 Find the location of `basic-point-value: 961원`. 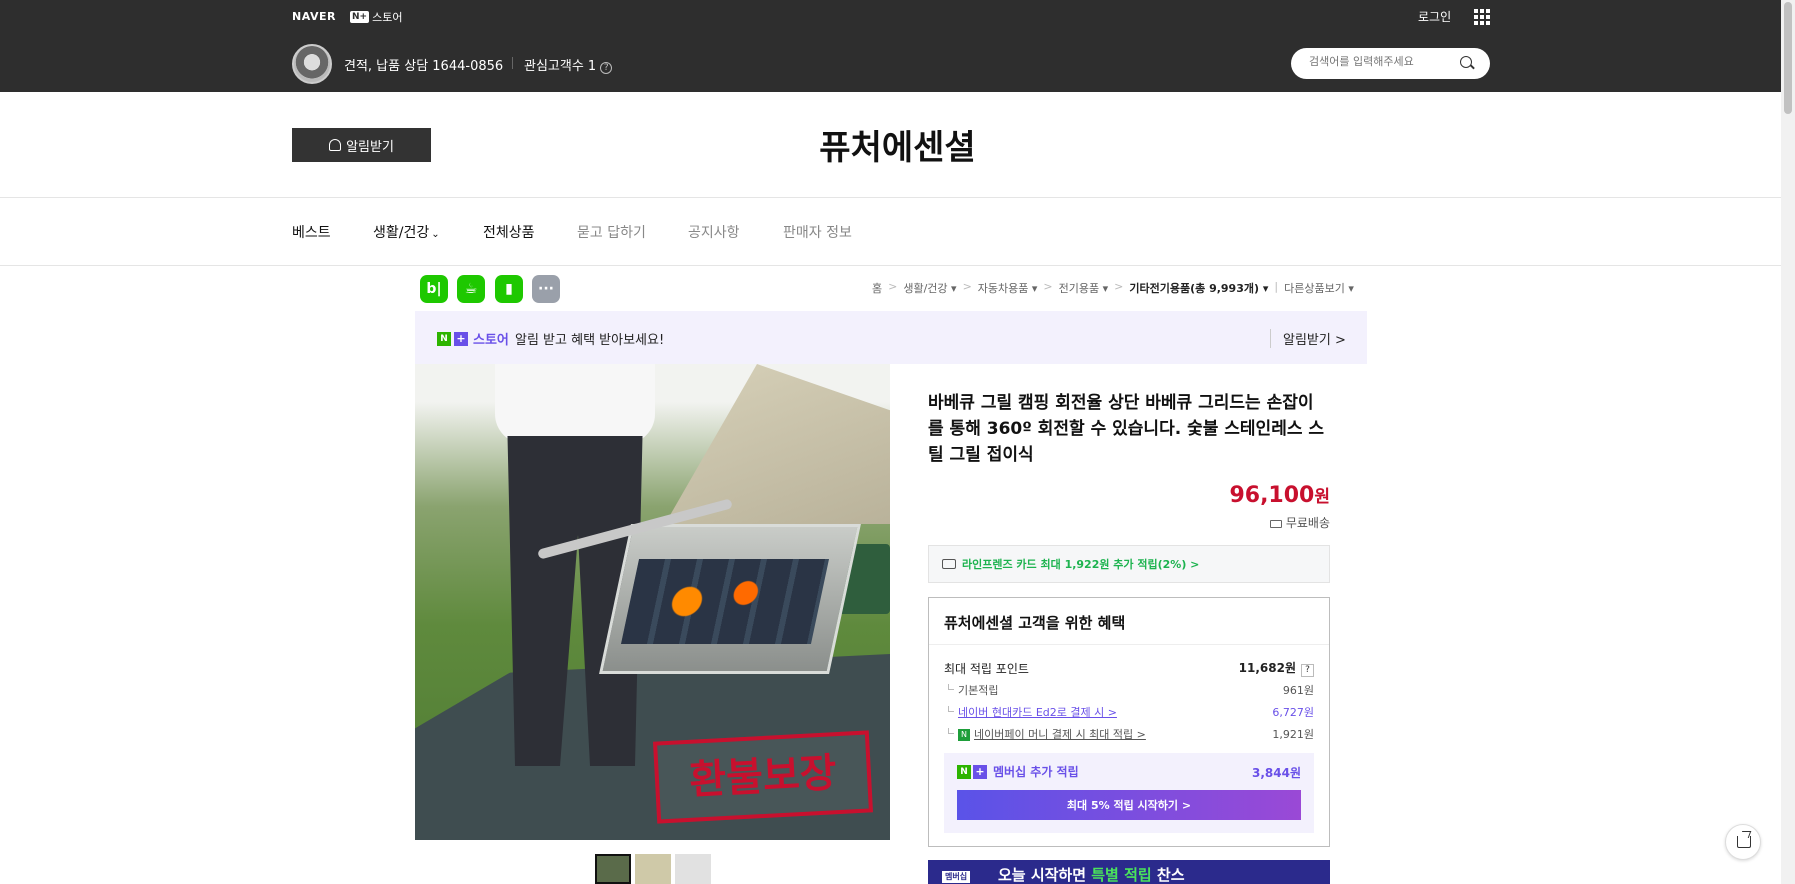

basic-point-value: 961원 is located at coordinates (1298, 690).